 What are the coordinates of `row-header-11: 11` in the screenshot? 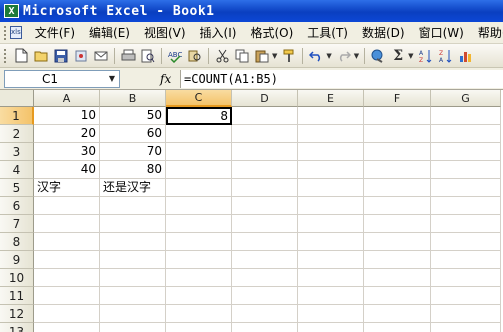 It's located at (17, 296).